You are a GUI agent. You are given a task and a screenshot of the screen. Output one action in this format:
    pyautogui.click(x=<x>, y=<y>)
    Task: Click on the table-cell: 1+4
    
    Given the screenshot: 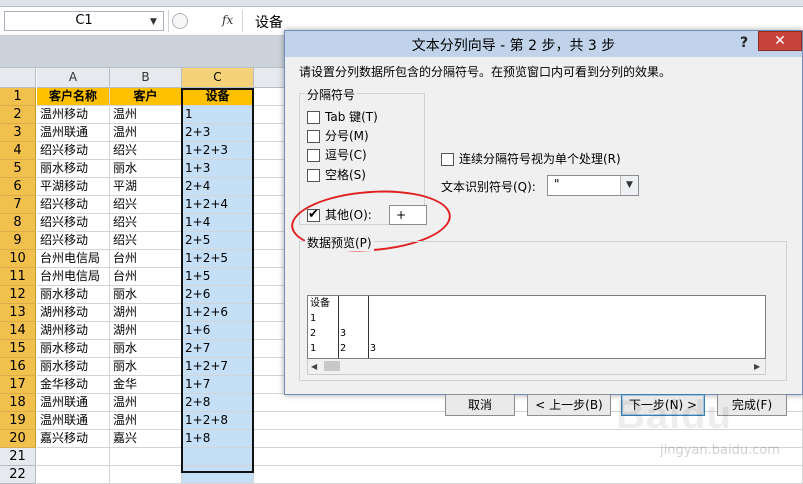 What is the action you would take?
    pyautogui.click(x=218, y=223)
    